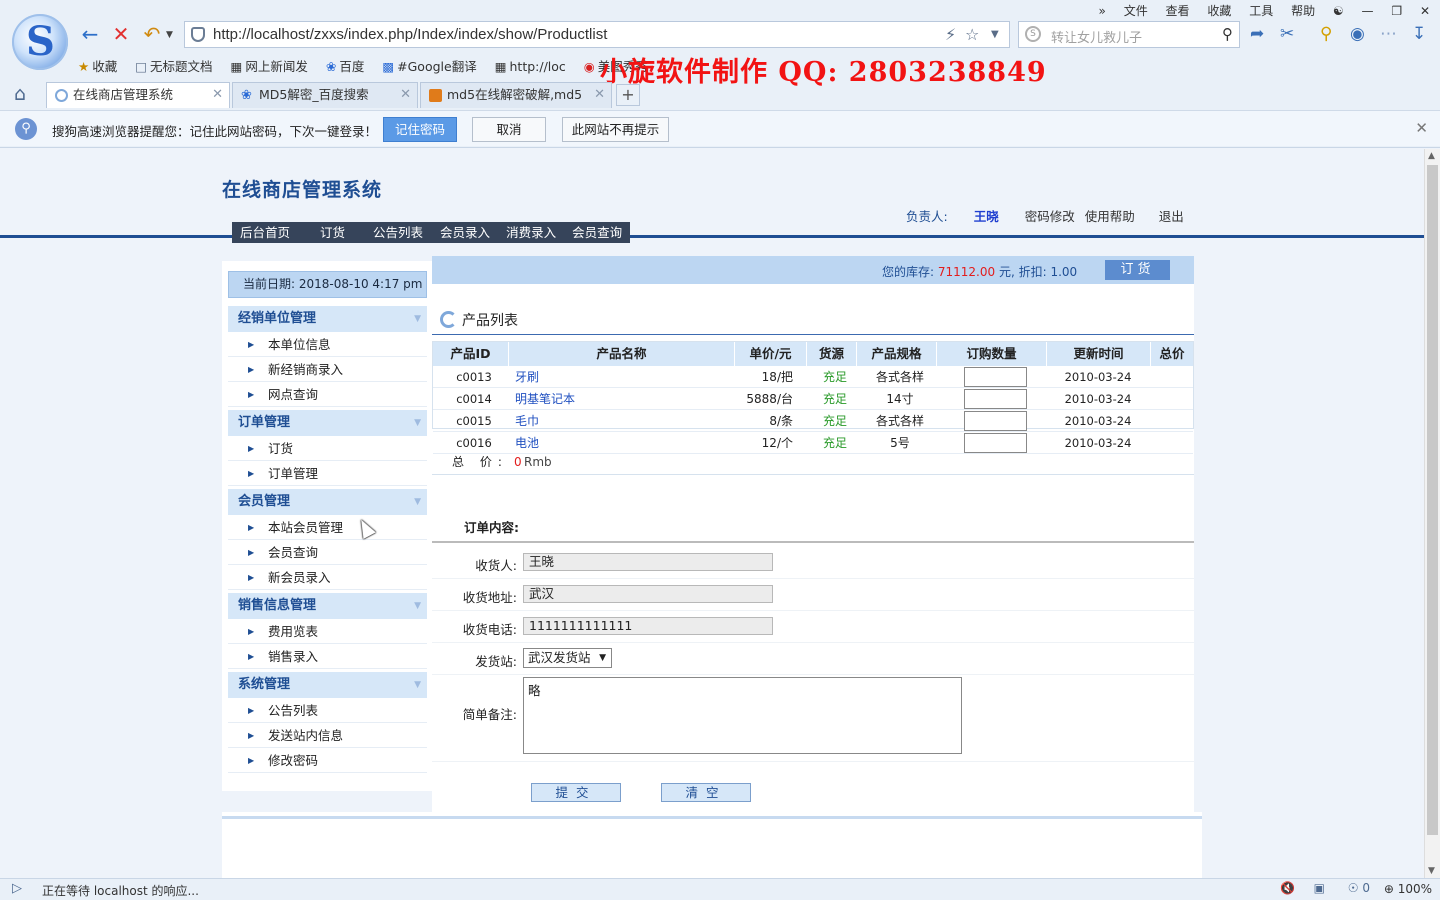  What do you see at coordinates (742, 715) in the screenshot?
I see `note-textarea: 略` at bounding box center [742, 715].